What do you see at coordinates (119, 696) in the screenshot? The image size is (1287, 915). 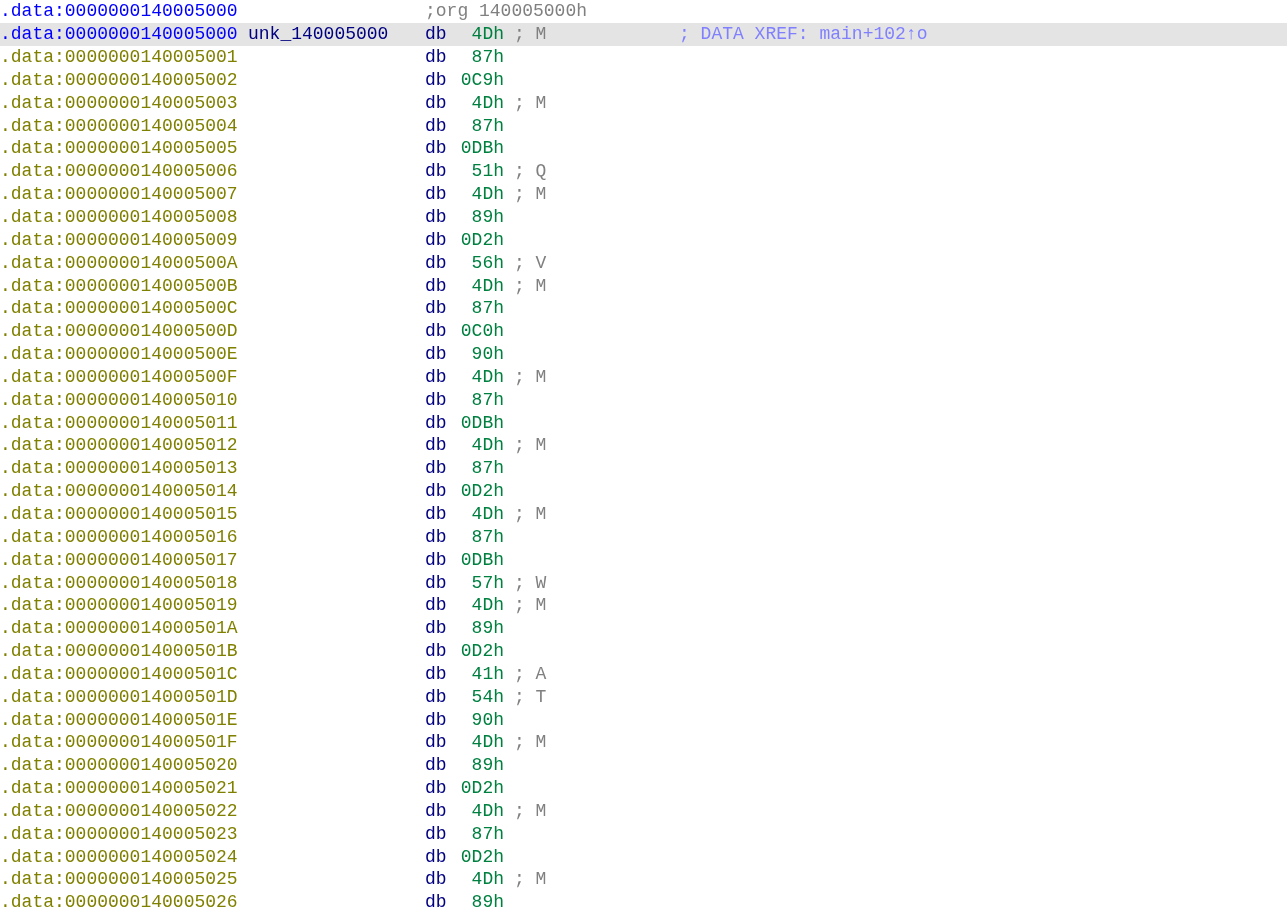 I see `address-text: .data:000000014000501D` at bounding box center [119, 696].